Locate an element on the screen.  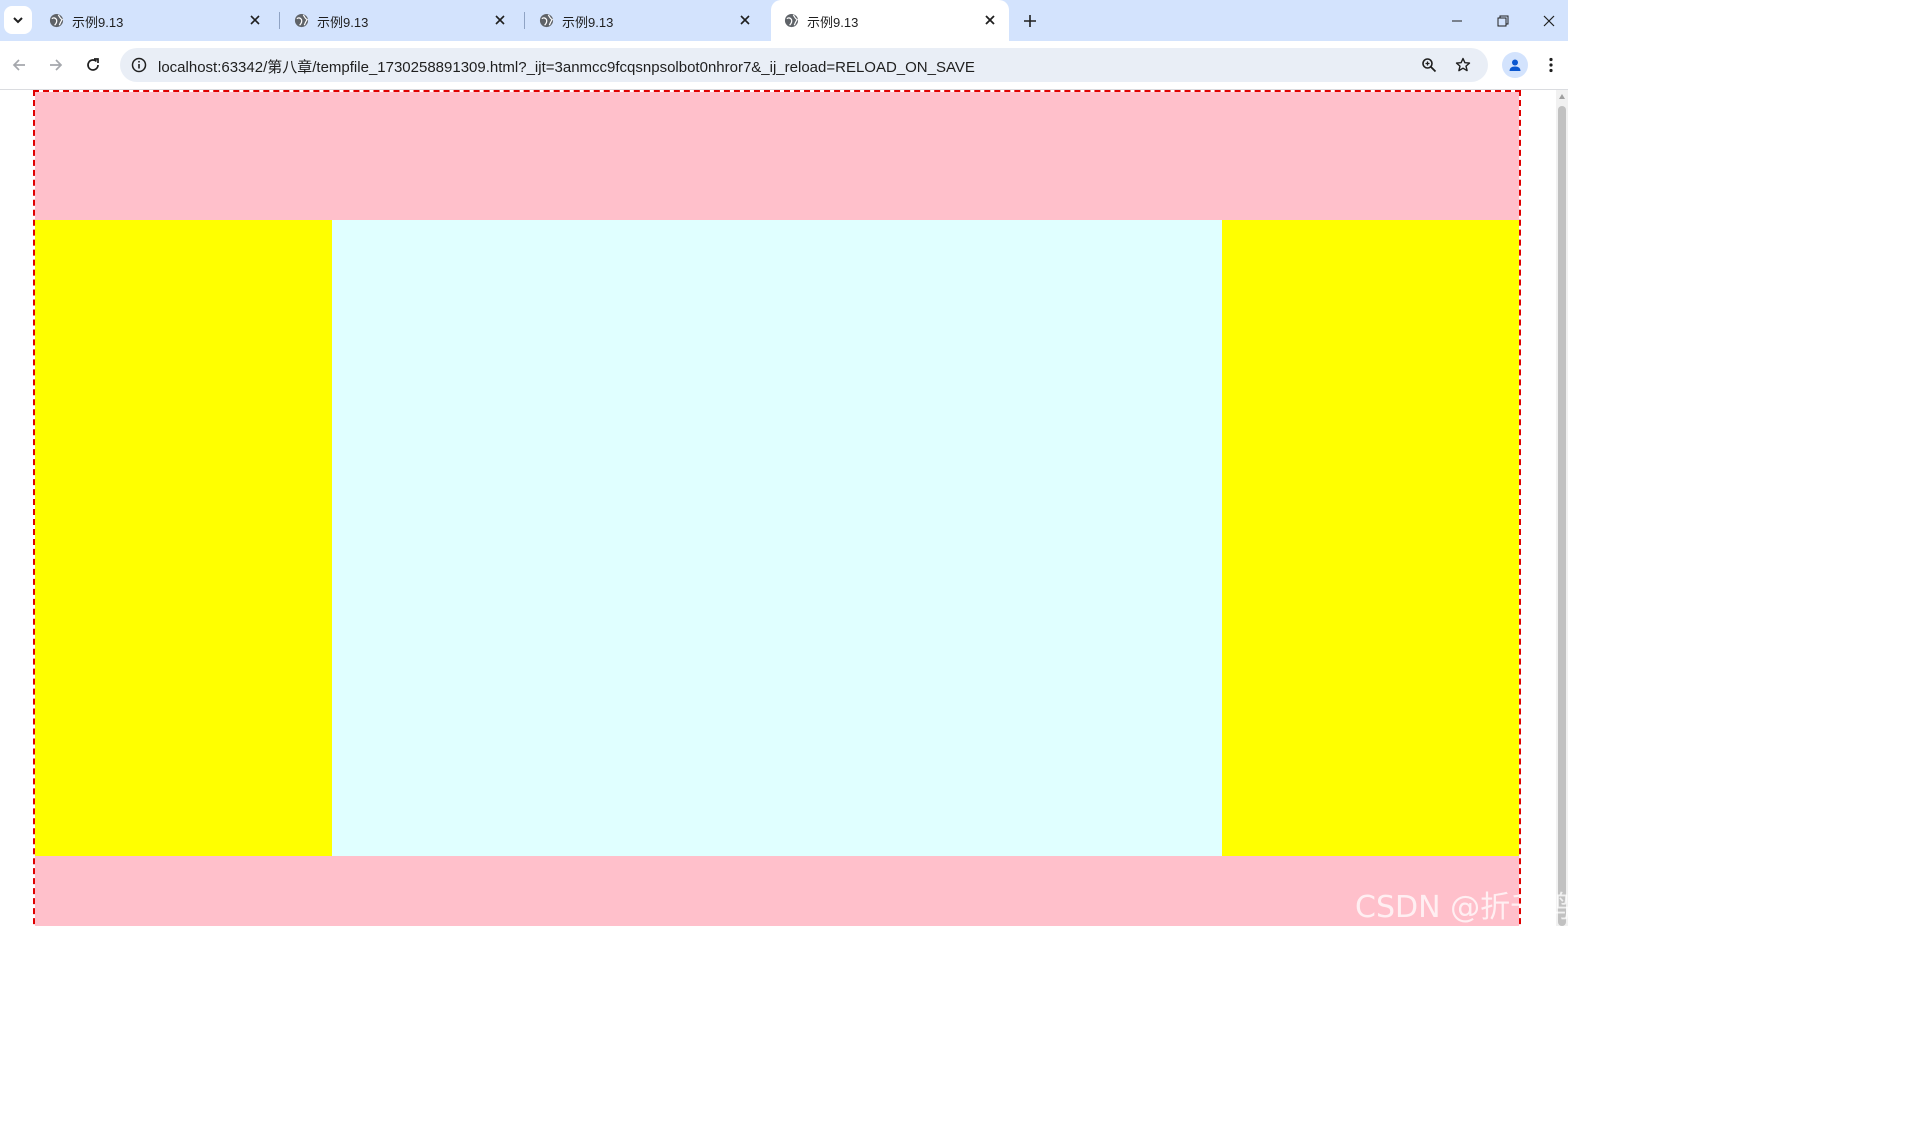
reload-icon is located at coordinates (93, 64).